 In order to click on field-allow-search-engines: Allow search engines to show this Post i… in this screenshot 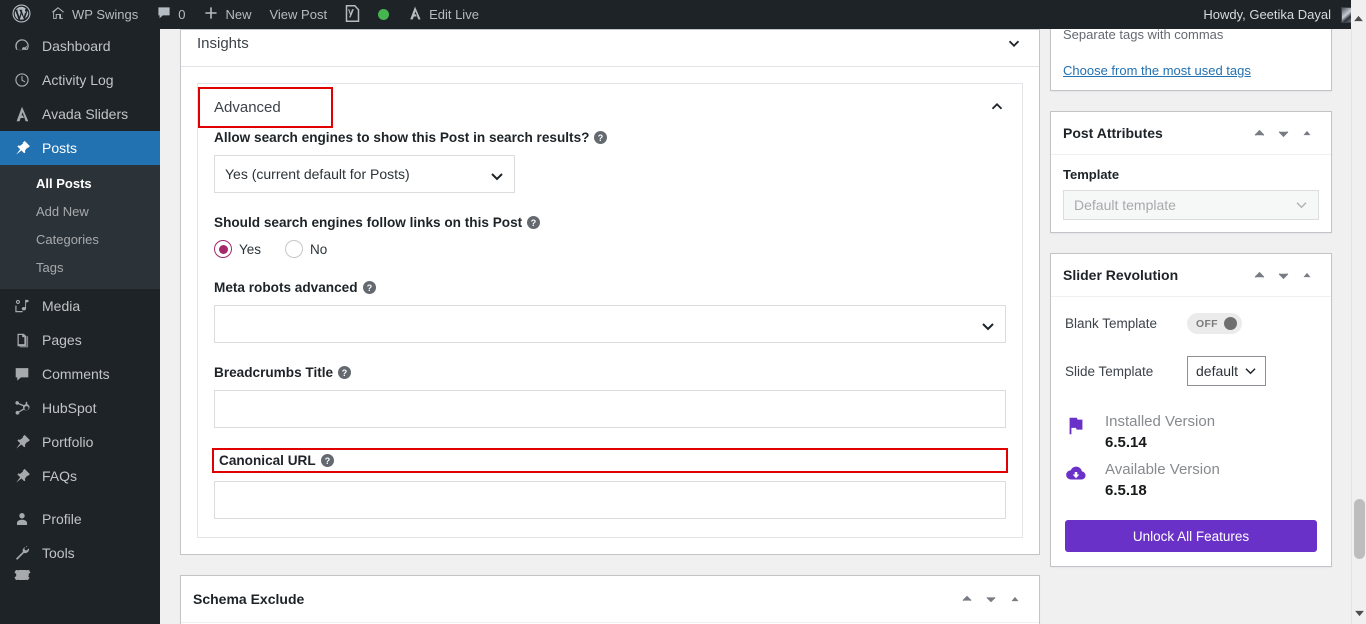, I will do `click(610, 161)`.